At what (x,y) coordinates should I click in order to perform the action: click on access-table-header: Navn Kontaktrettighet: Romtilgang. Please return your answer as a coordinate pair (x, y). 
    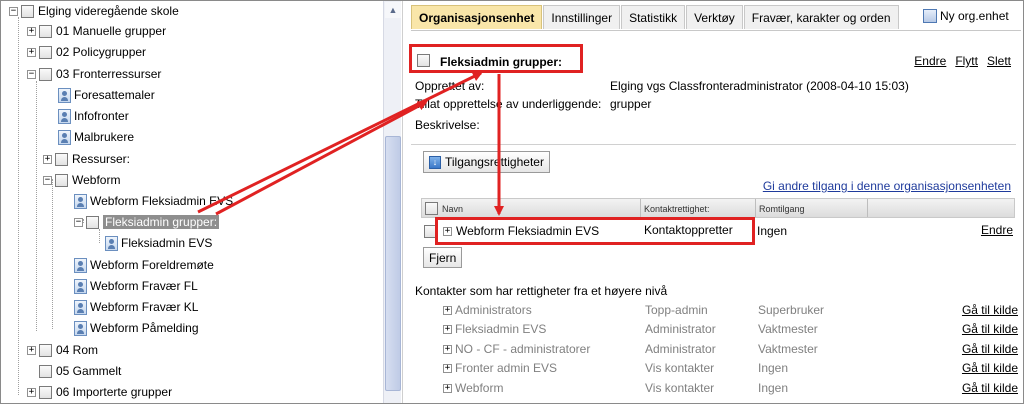
    Looking at the image, I should click on (718, 208).